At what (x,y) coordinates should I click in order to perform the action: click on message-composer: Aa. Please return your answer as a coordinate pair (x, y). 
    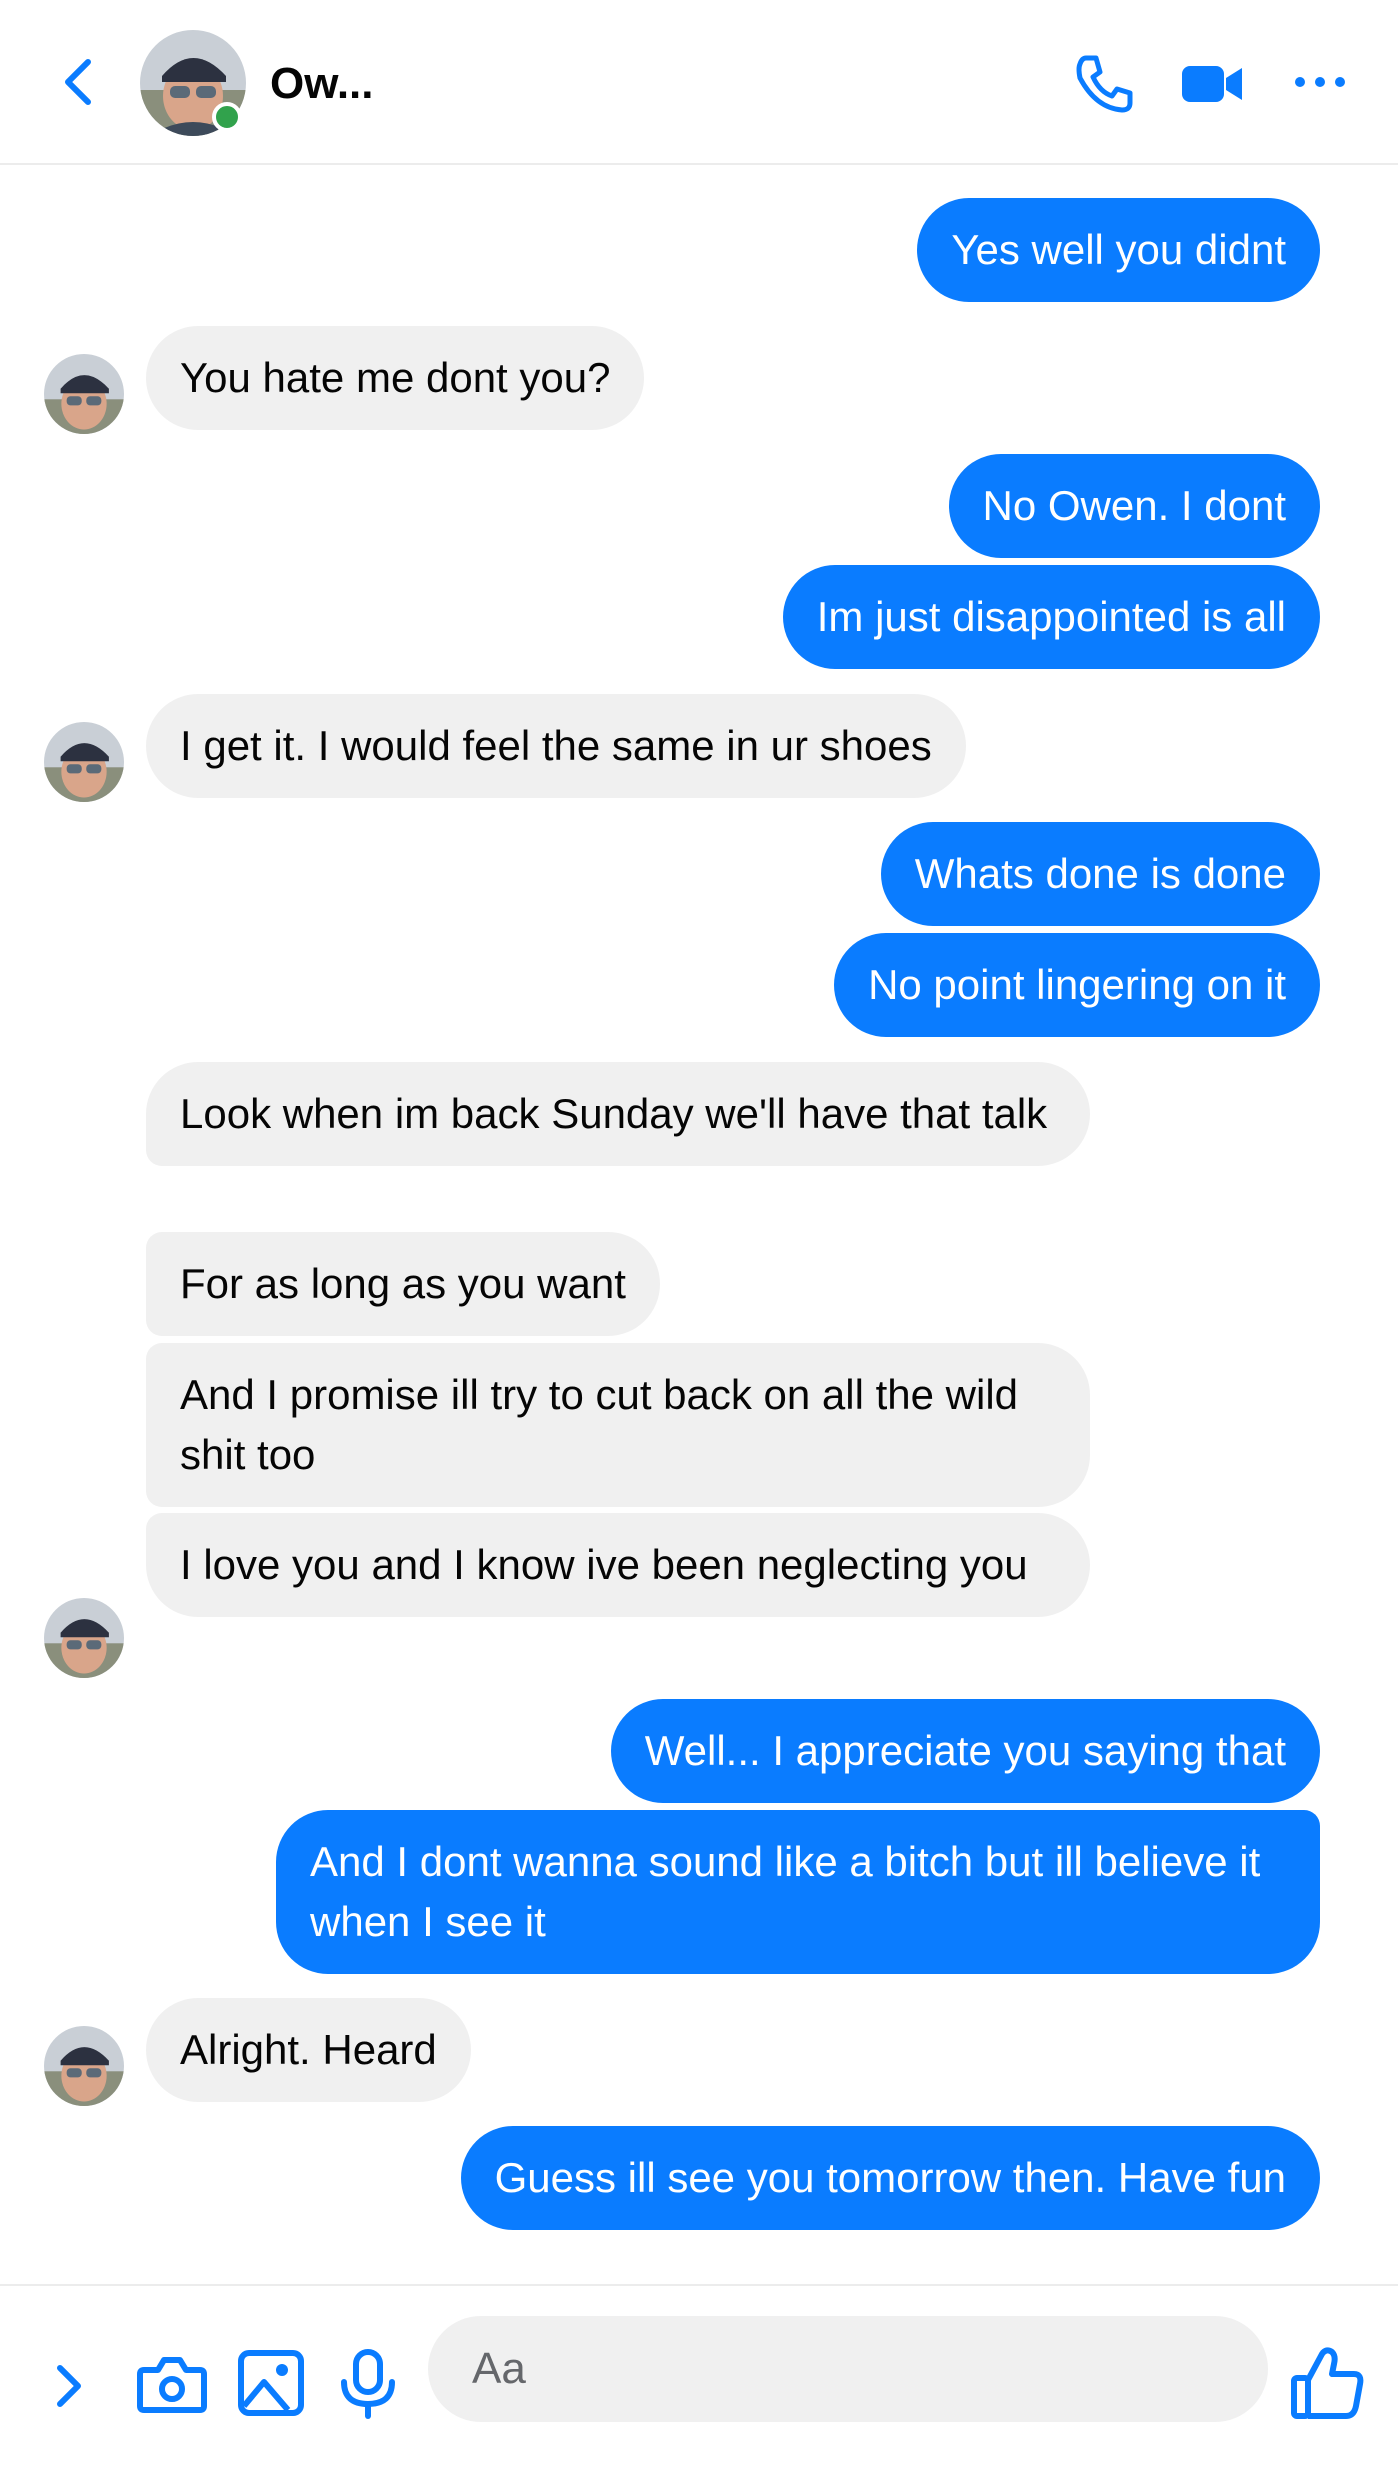
    Looking at the image, I should click on (699, 2385).